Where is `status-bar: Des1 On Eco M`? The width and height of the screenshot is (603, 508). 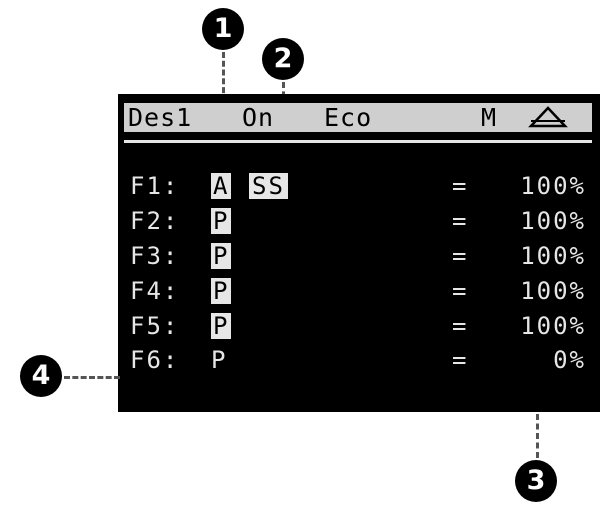 status-bar: Des1 On Eco M is located at coordinates (358, 117).